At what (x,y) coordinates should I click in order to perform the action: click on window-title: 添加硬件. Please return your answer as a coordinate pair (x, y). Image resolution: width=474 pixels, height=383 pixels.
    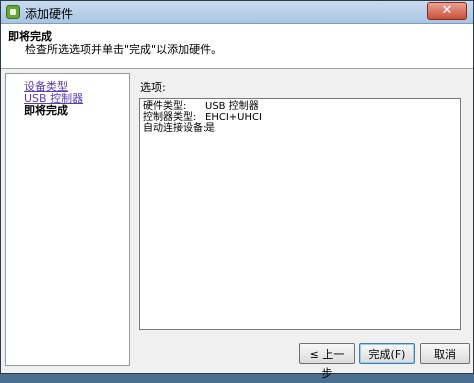
    Looking at the image, I should click on (49, 14).